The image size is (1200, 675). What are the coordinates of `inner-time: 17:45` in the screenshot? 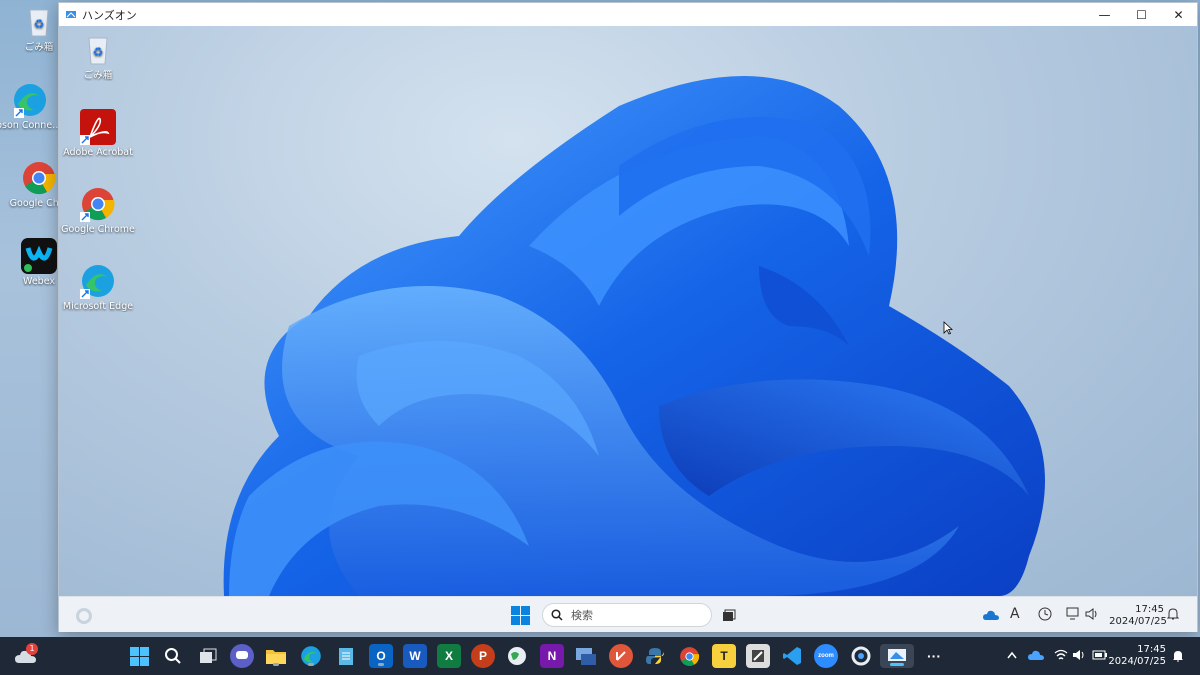 It's located at (1149, 609).